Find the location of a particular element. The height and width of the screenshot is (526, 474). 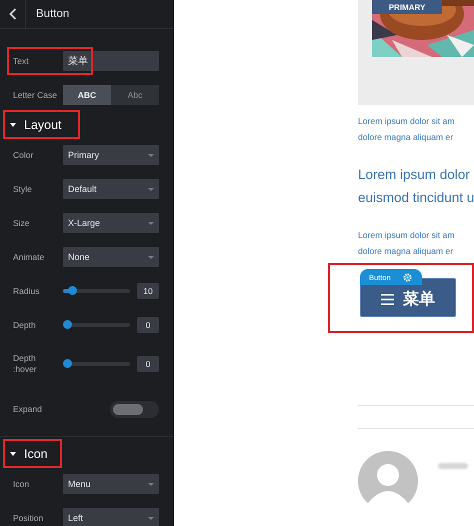

blurred-name is located at coordinates (453, 466).